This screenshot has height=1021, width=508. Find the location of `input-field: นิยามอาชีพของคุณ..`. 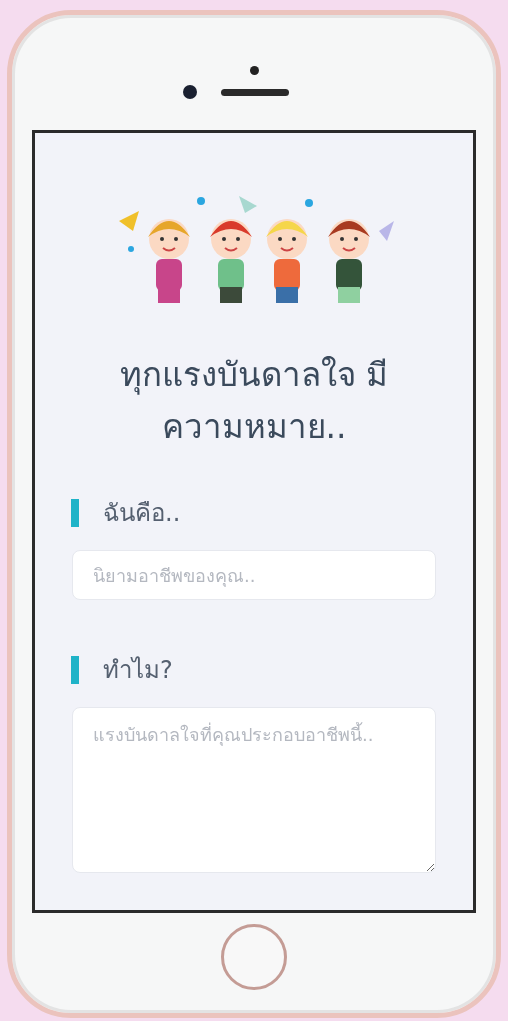

input-field: นิยามอาชีพของคุณ.. is located at coordinates (254, 575).